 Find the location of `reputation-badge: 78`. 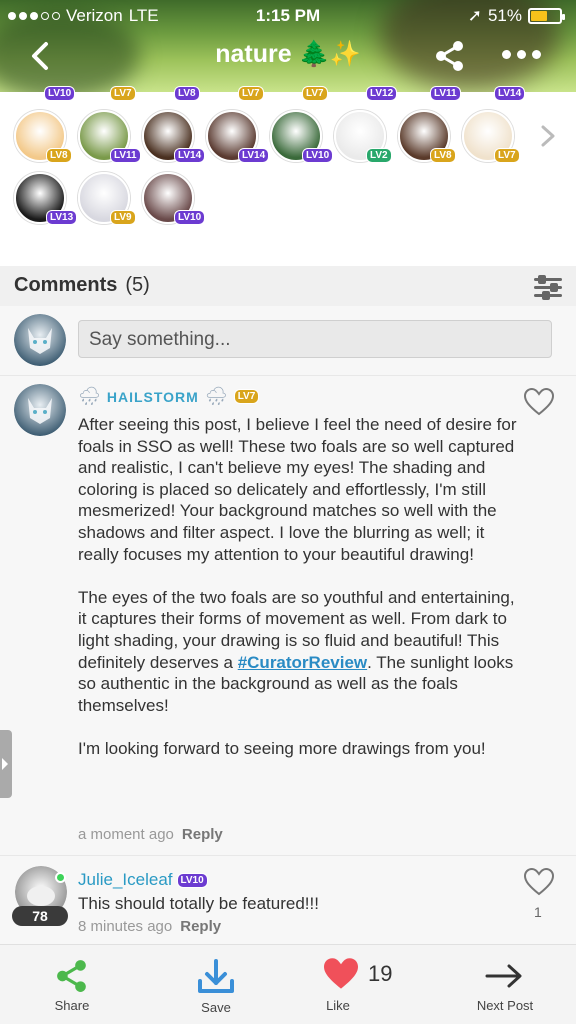

reputation-badge: 78 is located at coordinates (40, 916).